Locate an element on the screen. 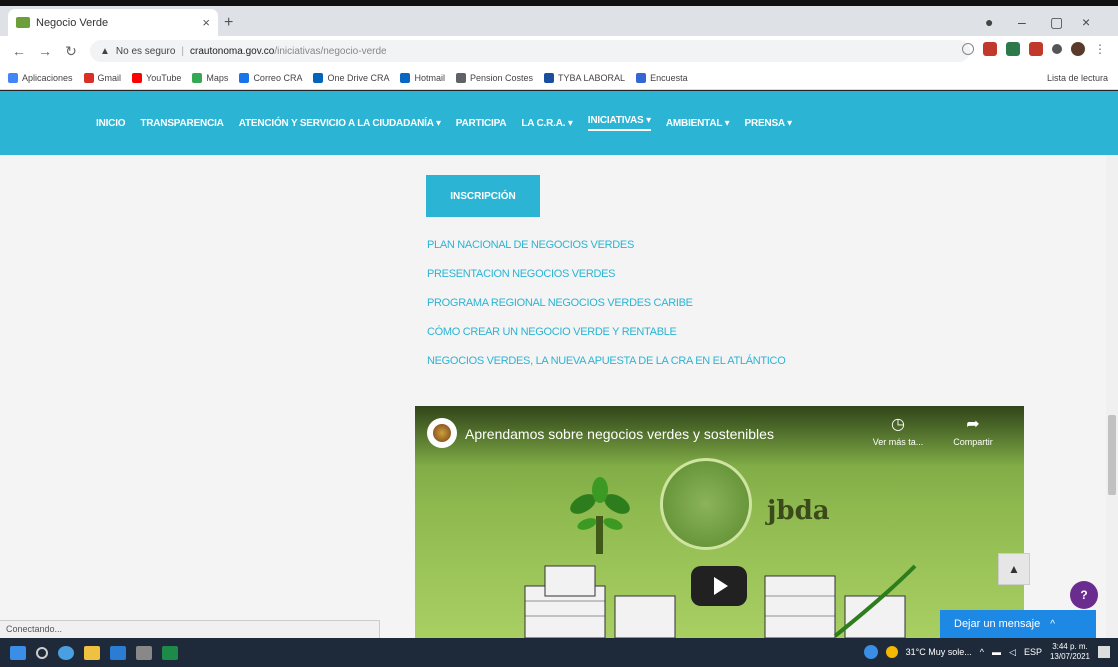  nav-item-5: INICIATIVAS ▾ is located at coordinates (619, 123).